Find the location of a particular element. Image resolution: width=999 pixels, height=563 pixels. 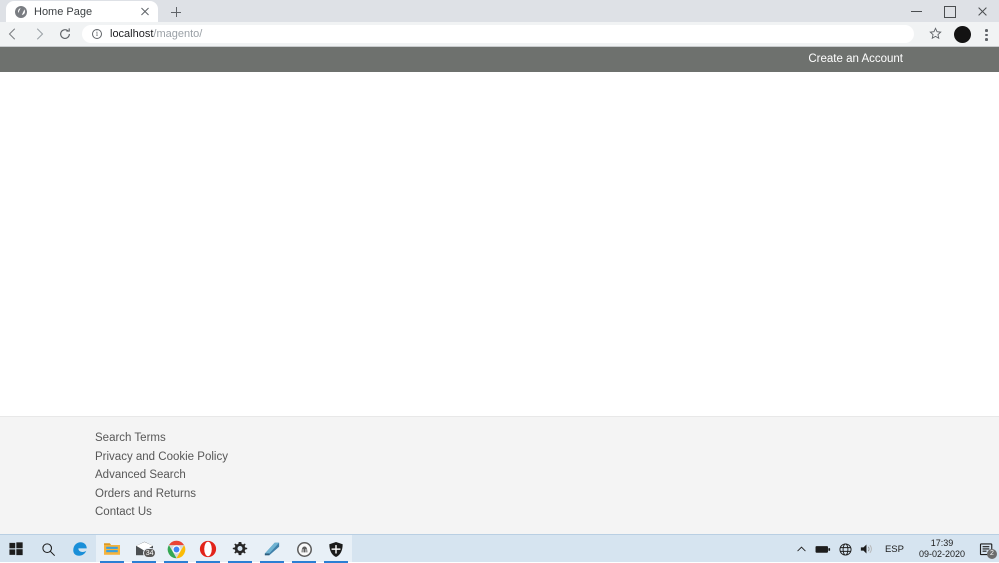

taskbar-app-list: 34 is located at coordinates (176, 549).